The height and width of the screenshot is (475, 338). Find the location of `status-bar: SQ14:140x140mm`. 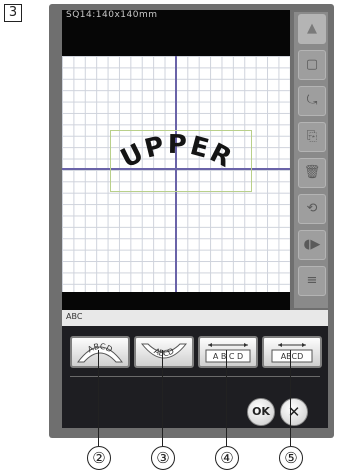

status-bar: SQ14:140x140mm is located at coordinates (176, 33).